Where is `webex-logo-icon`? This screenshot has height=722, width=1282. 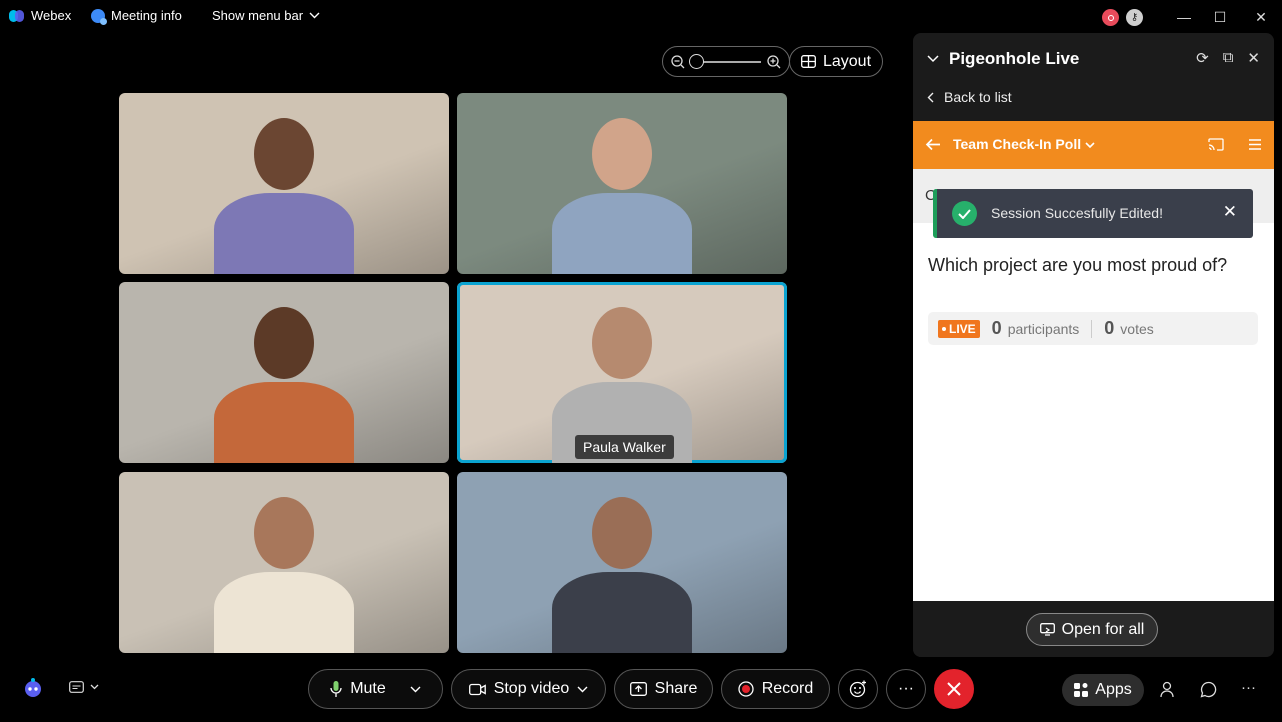 webex-logo-icon is located at coordinates (17, 15).